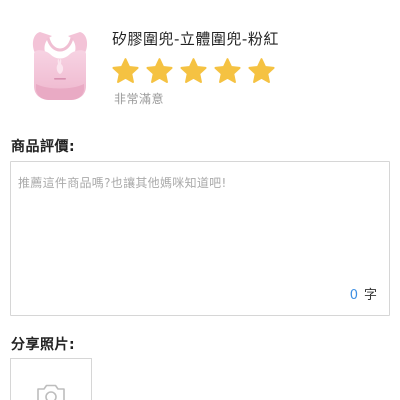 The height and width of the screenshot is (400, 400). Describe the element at coordinates (51, 392) in the screenshot. I see `camera-icon` at that location.